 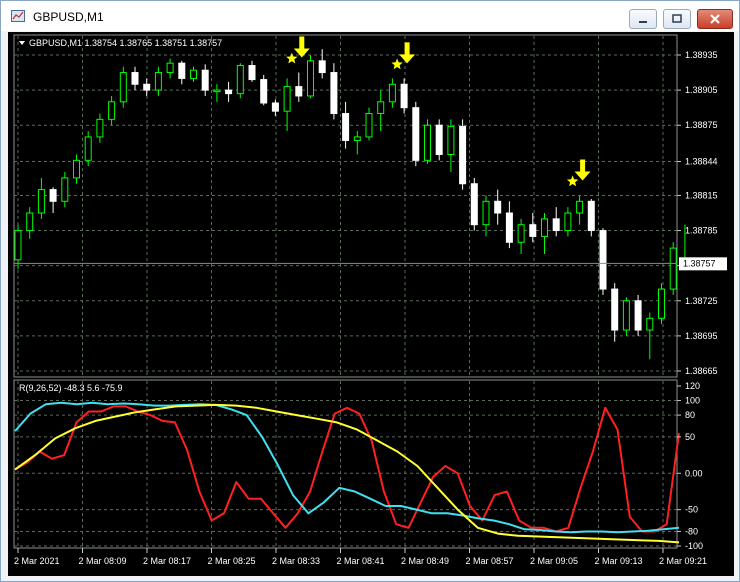 I want to click on time-tick-label: 2 Mar 09:21, so click(x=683, y=561).